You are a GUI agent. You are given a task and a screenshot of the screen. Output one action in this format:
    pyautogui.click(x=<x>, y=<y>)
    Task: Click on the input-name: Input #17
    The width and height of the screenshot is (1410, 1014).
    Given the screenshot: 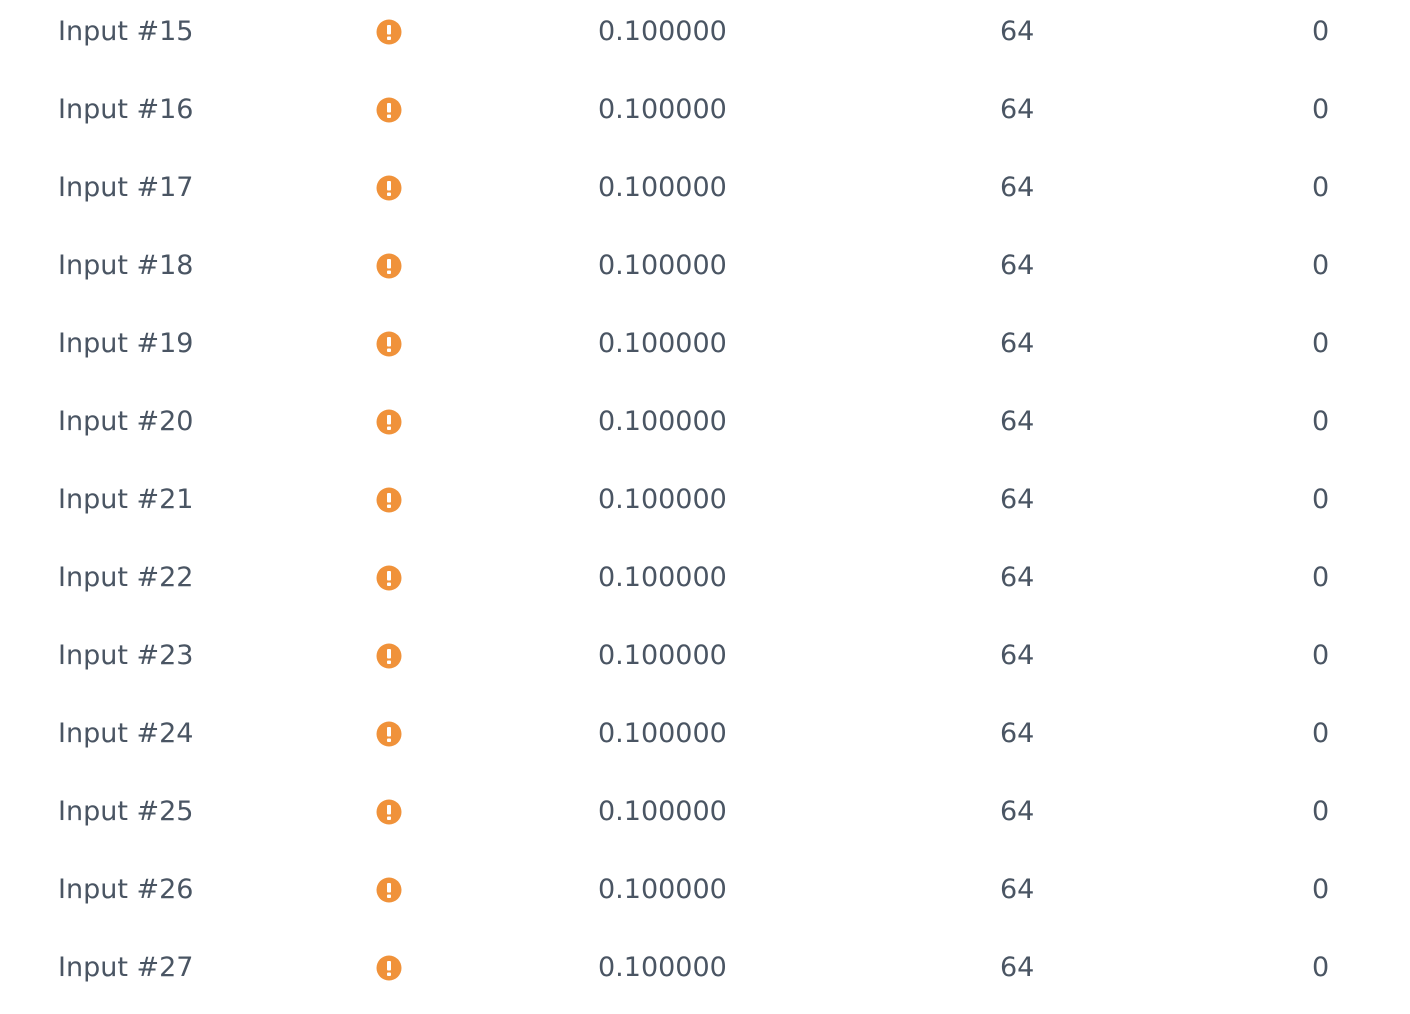 What is the action you would take?
    pyautogui.click(x=126, y=187)
    